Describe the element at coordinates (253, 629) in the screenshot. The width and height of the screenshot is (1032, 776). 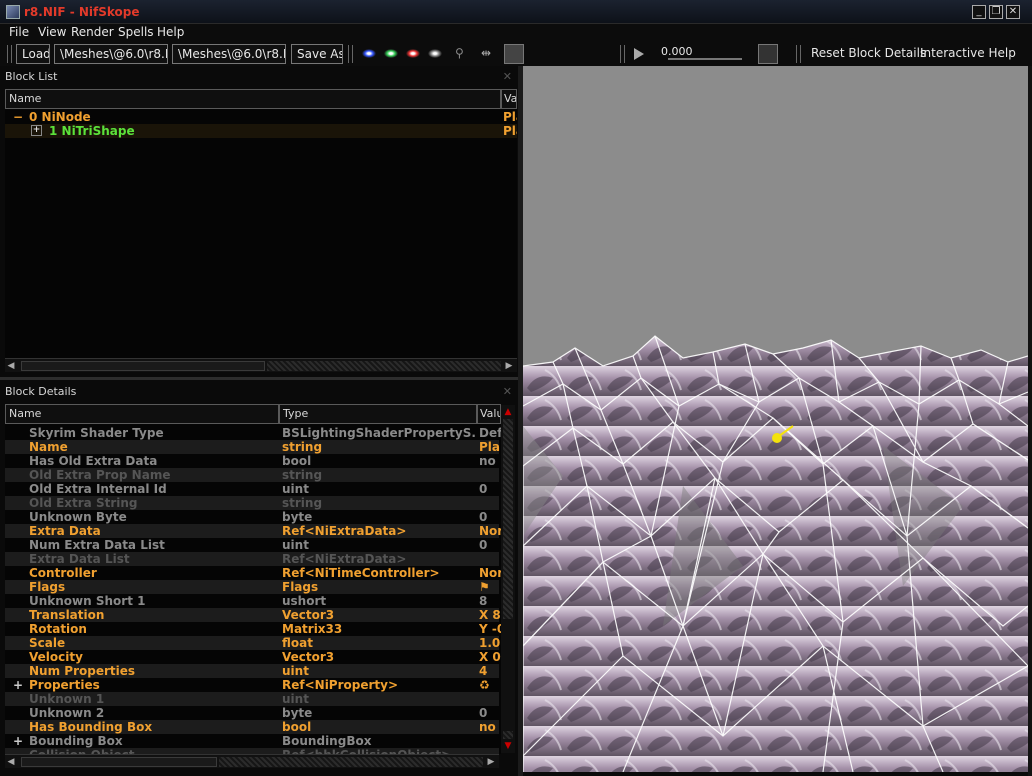
I see `detail-row: Rotation Matrix33 Y -0` at that location.